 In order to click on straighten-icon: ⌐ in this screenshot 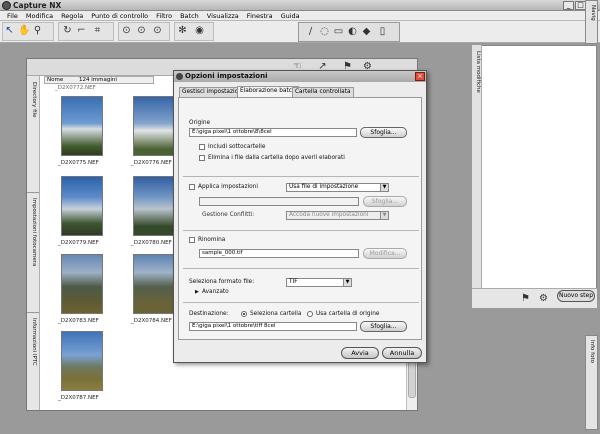, I will do `click(81, 31)`.